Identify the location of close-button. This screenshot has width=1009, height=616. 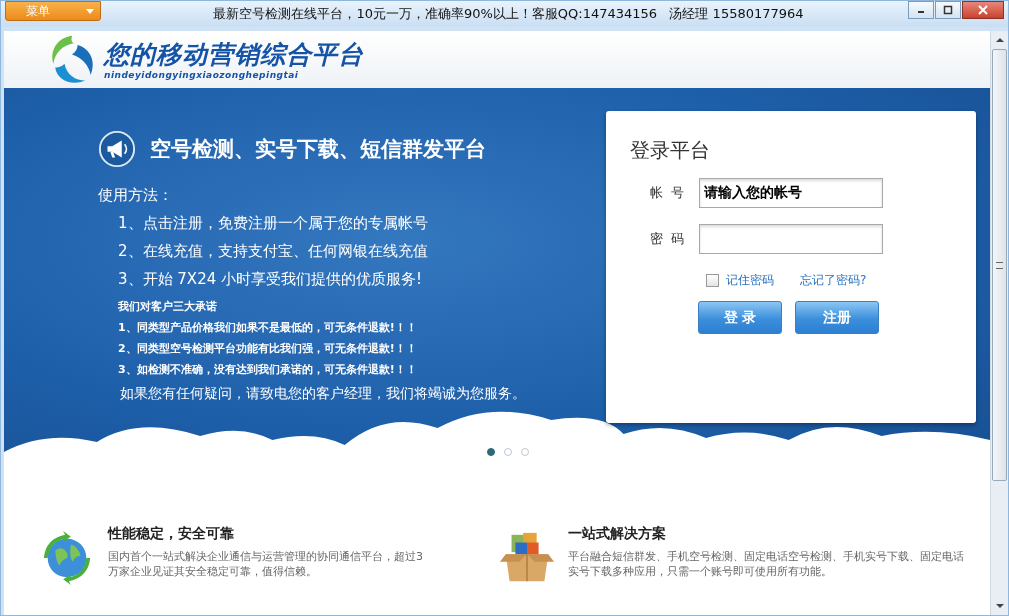
(983, 10).